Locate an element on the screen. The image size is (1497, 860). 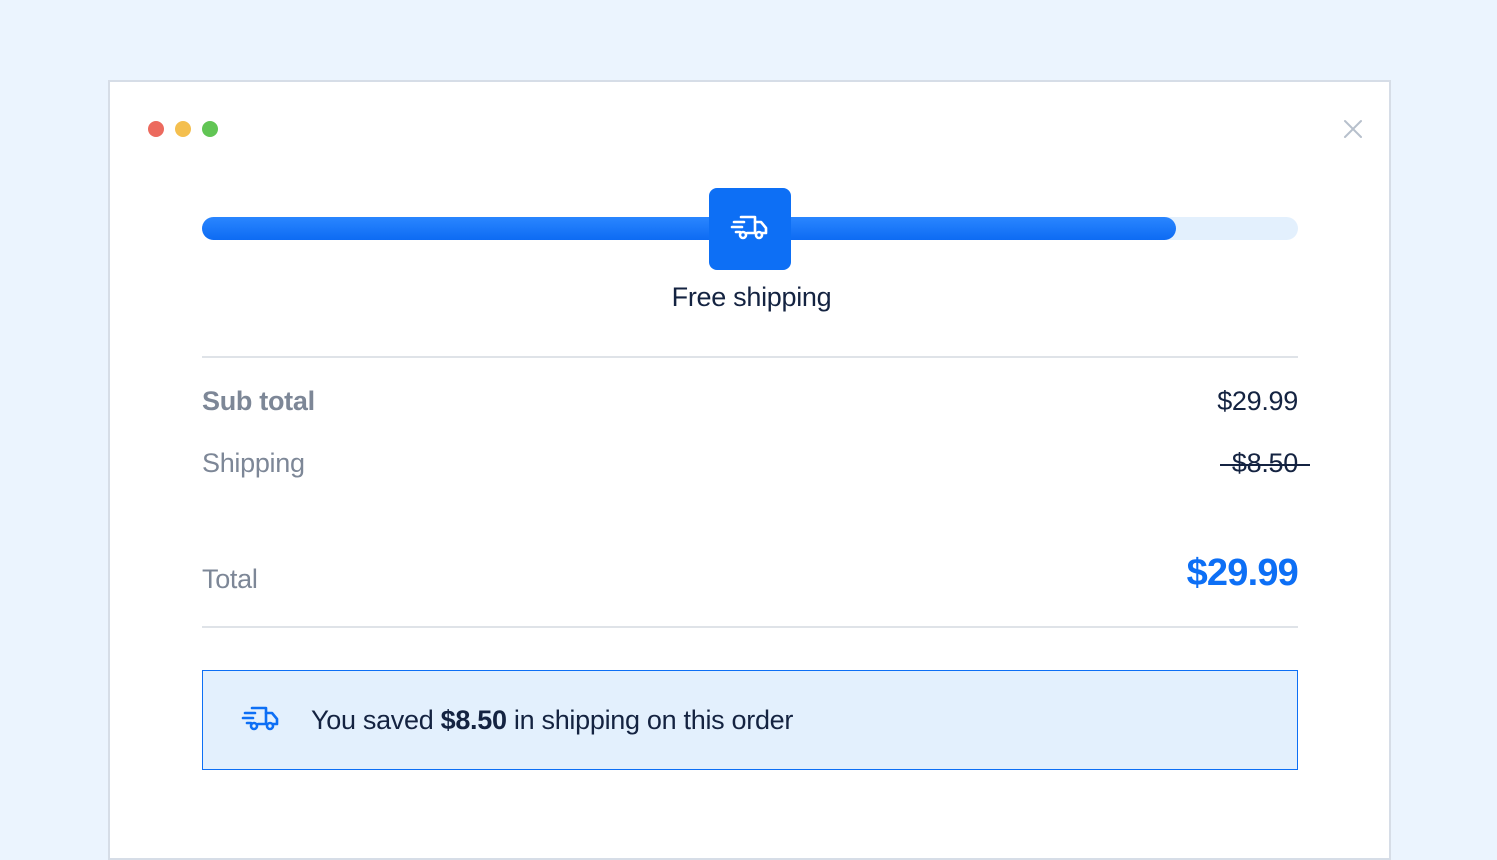
close-window-dot is located at coordinates (156, 129).